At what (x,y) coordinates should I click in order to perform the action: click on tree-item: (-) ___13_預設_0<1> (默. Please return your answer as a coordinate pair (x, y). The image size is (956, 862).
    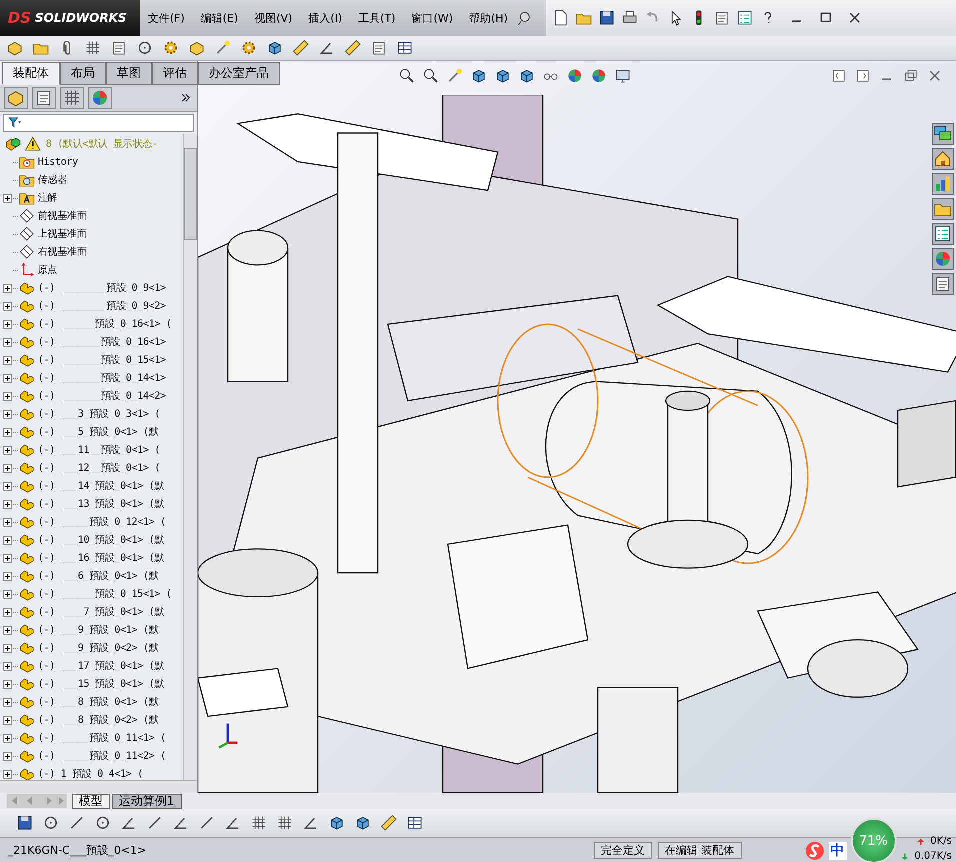
    Looking at the image, I should click on (101, 504).